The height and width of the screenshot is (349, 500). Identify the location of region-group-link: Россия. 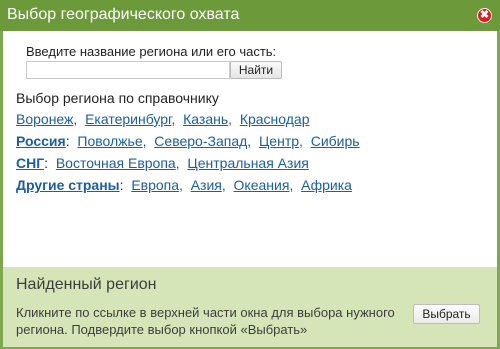
(41, 141).